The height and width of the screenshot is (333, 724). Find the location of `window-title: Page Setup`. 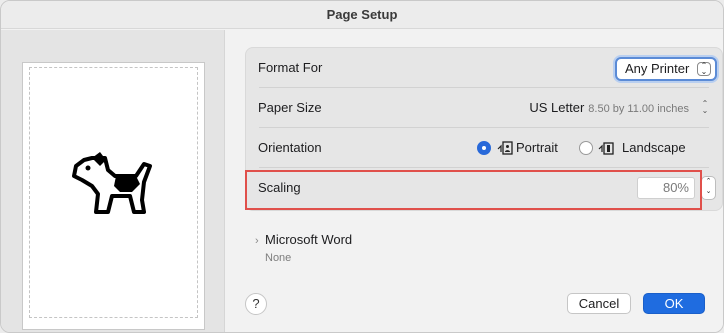

window-title: Page Setup is located at coordinates (362, 15).